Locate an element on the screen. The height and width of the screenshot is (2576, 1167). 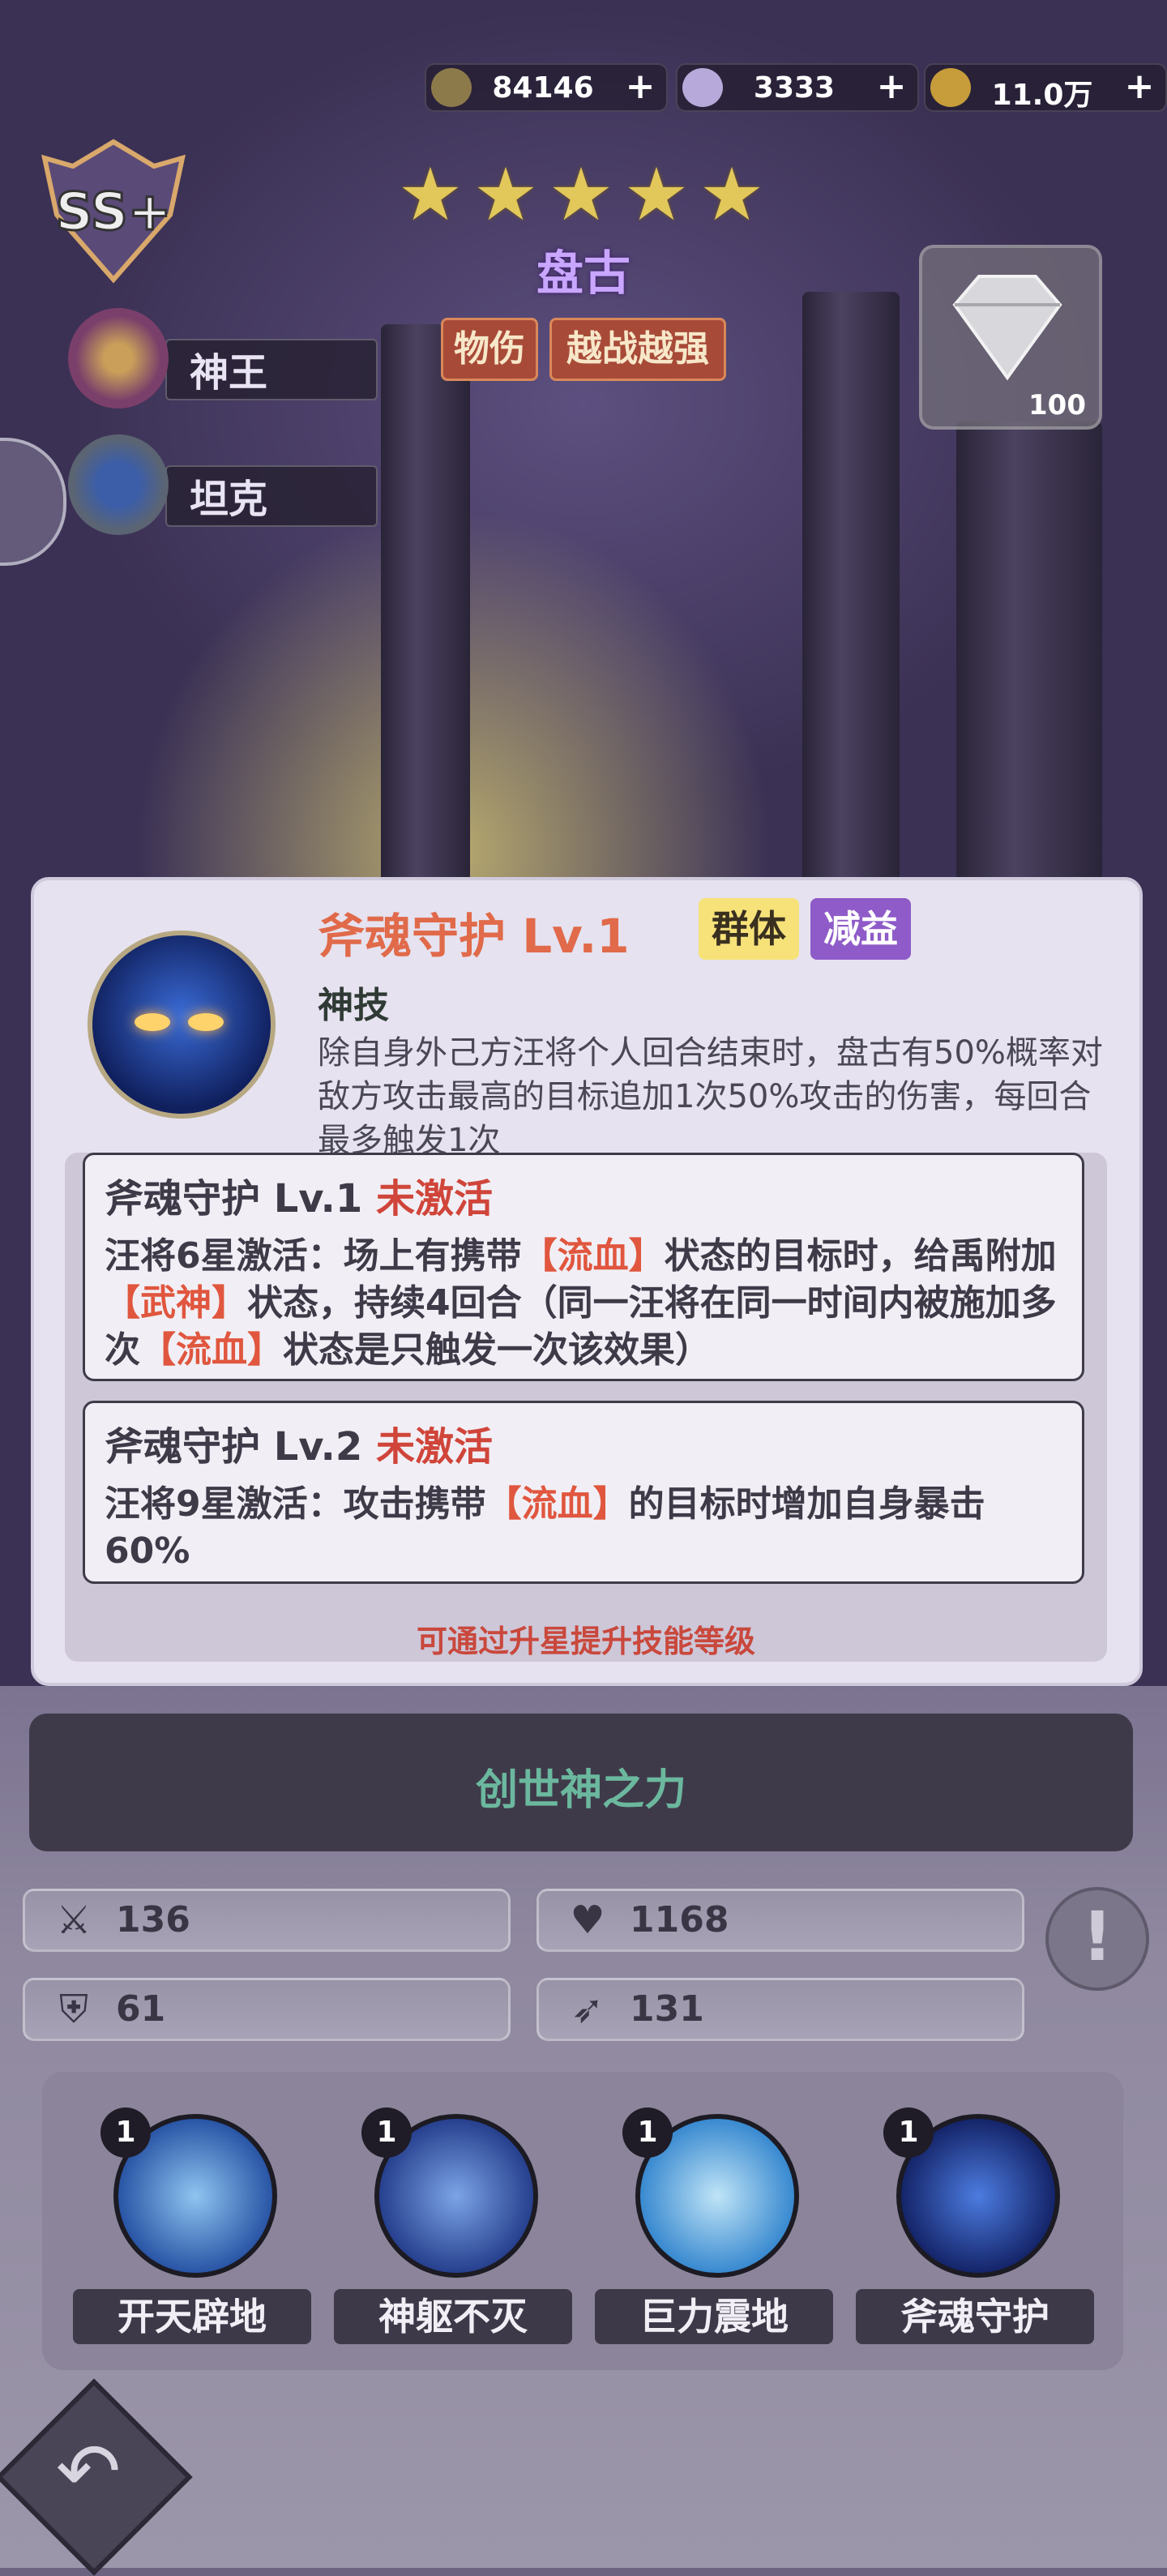
skill-slot: 1 开天辟地 is located at coordinates (177, 2225).